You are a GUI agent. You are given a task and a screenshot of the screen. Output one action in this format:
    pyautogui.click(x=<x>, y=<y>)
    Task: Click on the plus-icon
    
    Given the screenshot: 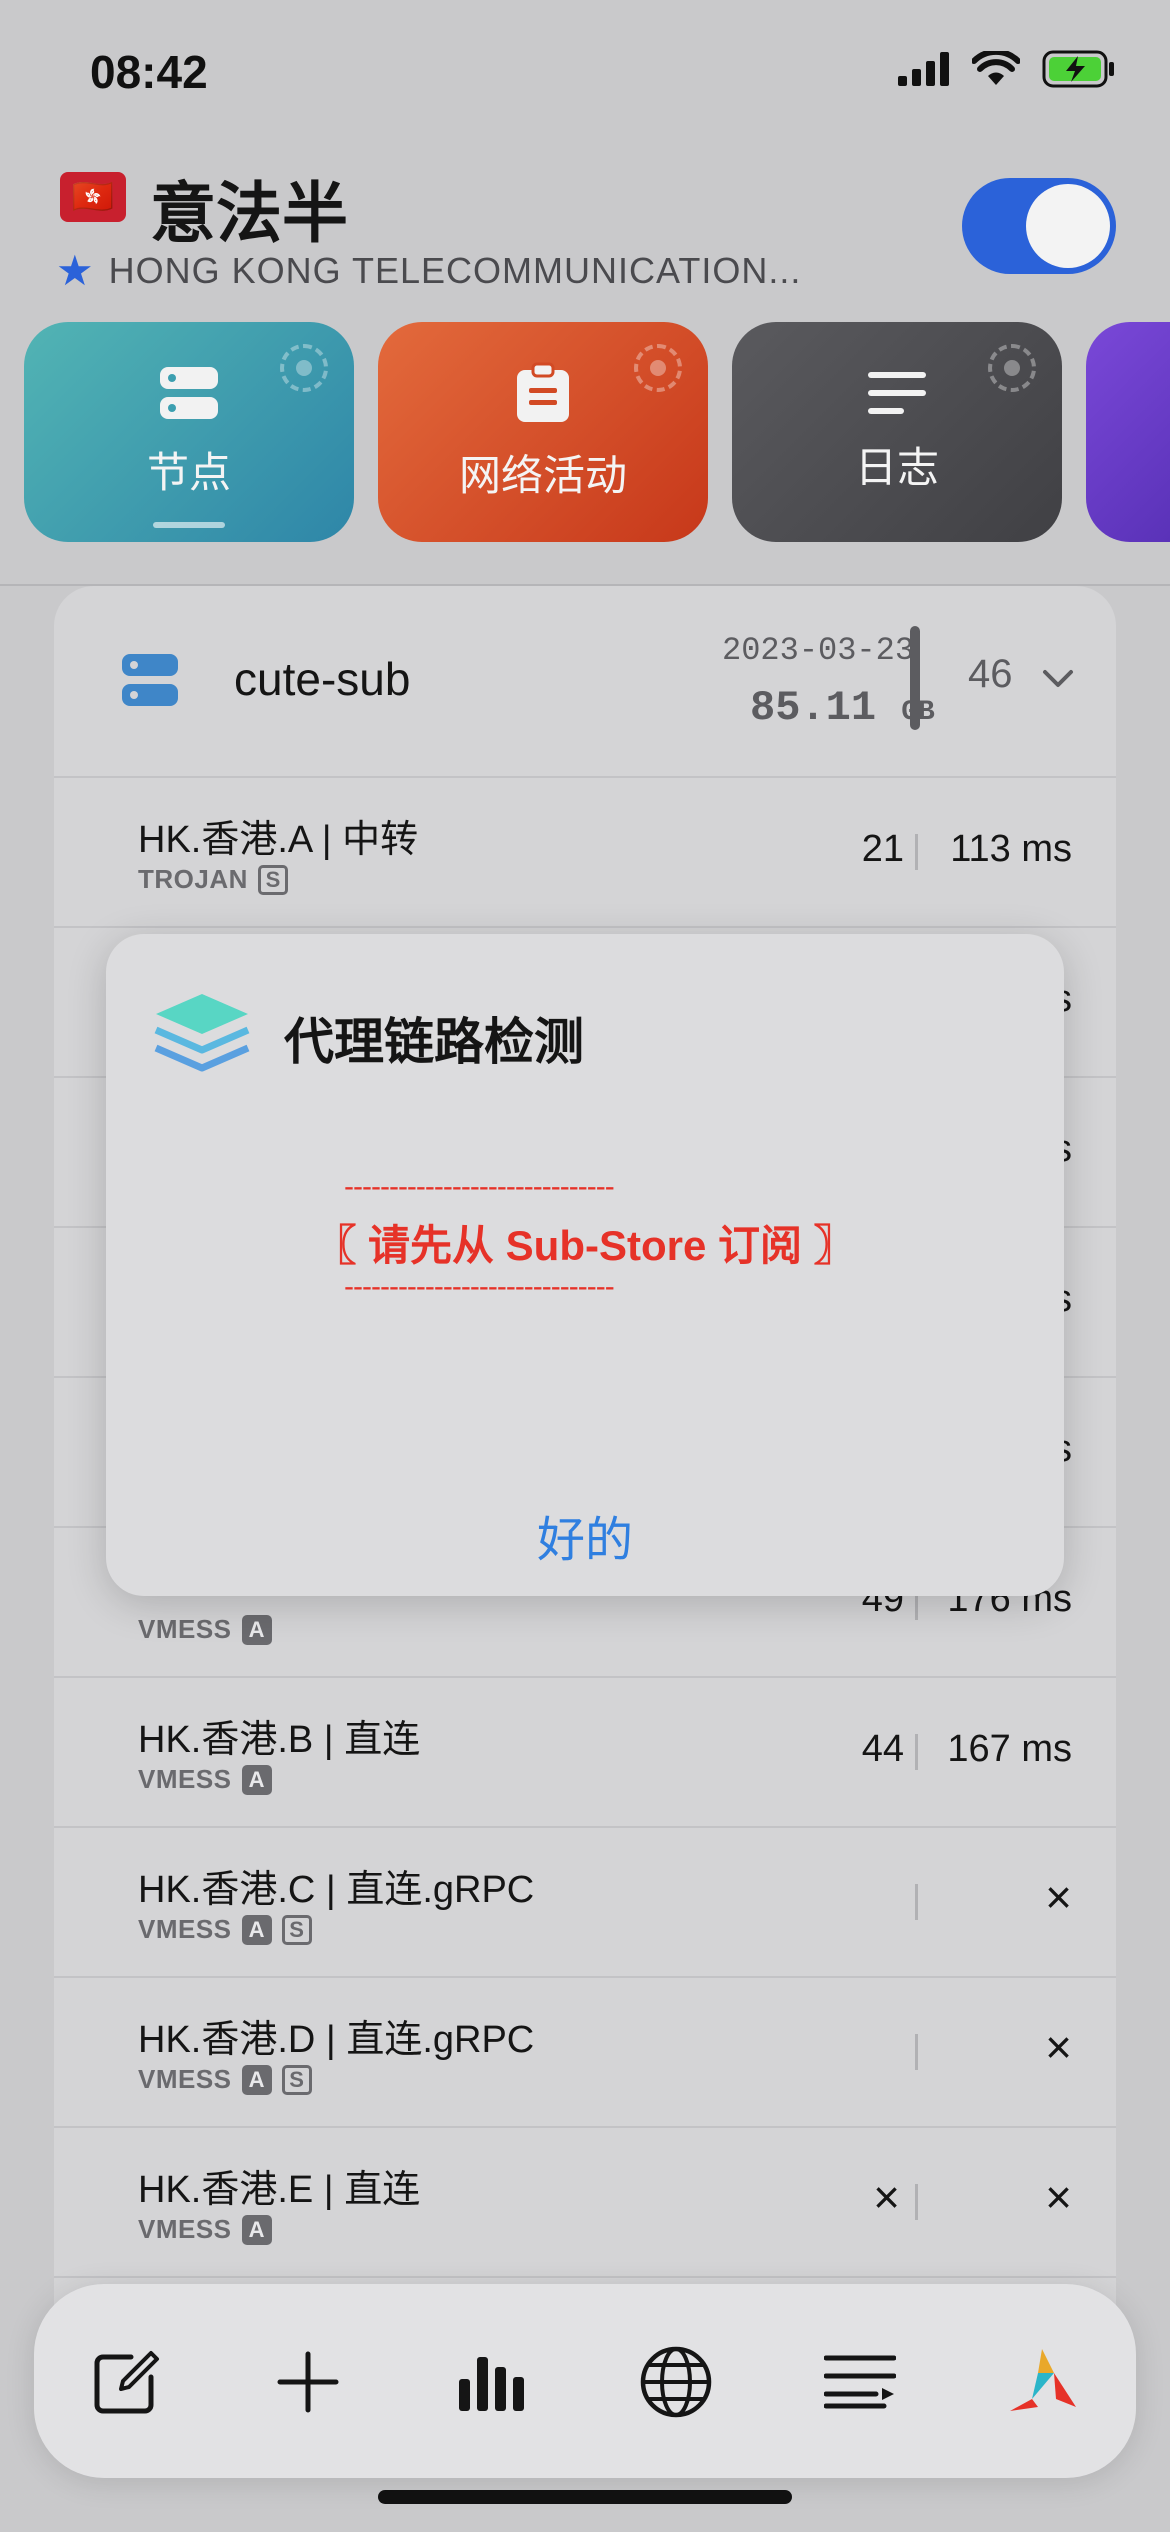 What is the action you would take?
    pyautogui.click(x=308, y=2382)
    